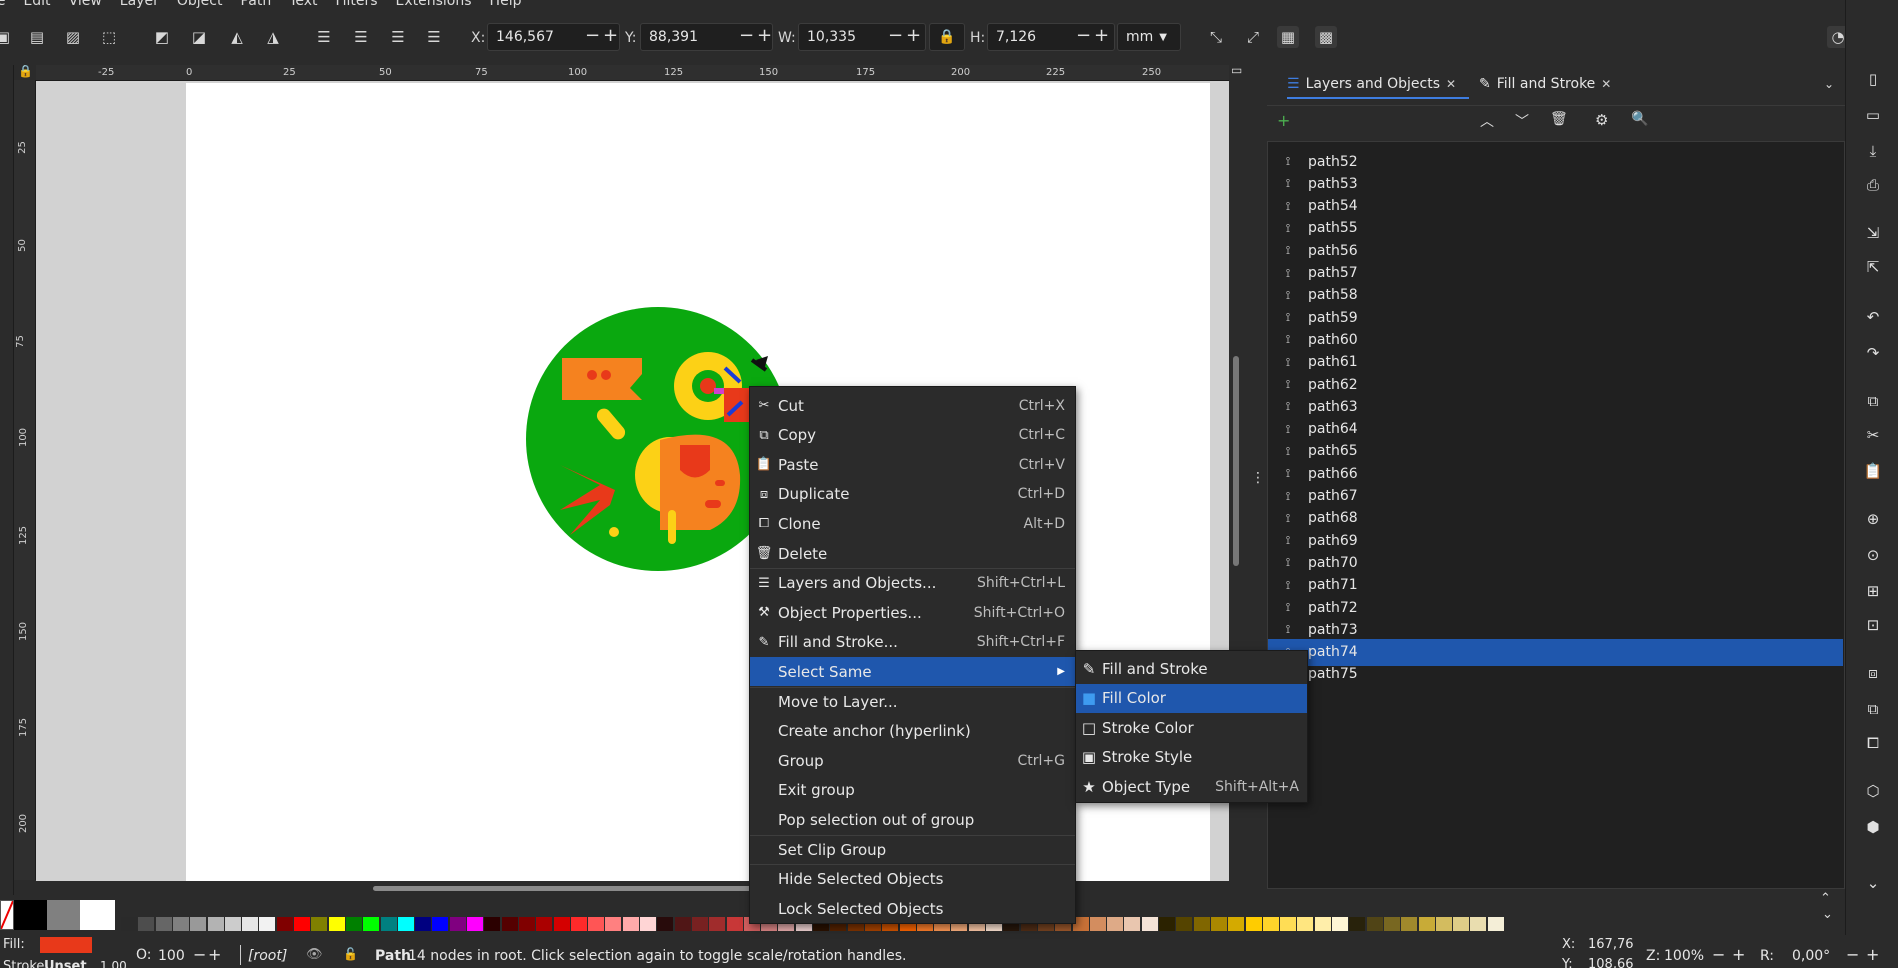  I want to click on menu-item-copy: ⧉ Copy Ctrl+C, so click(912, 435).